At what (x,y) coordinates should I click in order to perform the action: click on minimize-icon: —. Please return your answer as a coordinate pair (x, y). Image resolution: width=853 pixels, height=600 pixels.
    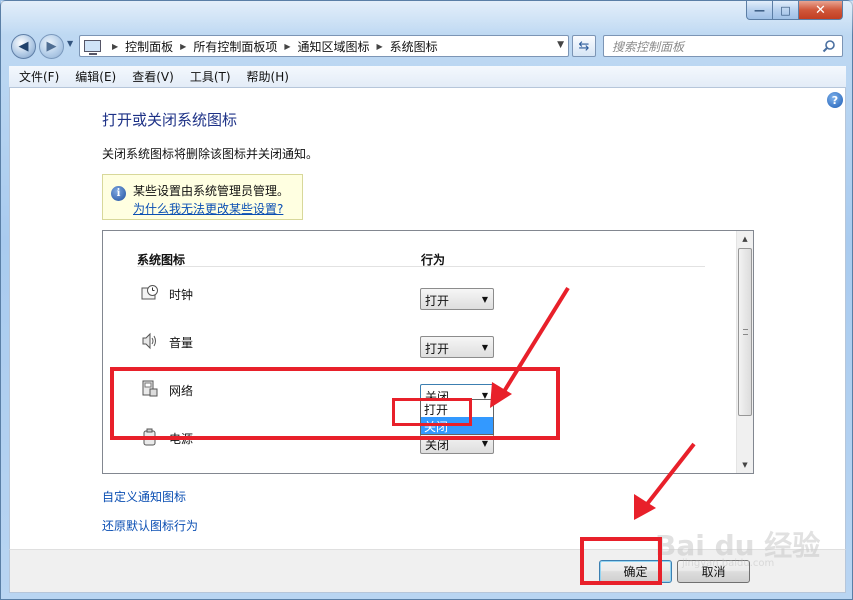
    Looking at the image, I should click on (759, 10).